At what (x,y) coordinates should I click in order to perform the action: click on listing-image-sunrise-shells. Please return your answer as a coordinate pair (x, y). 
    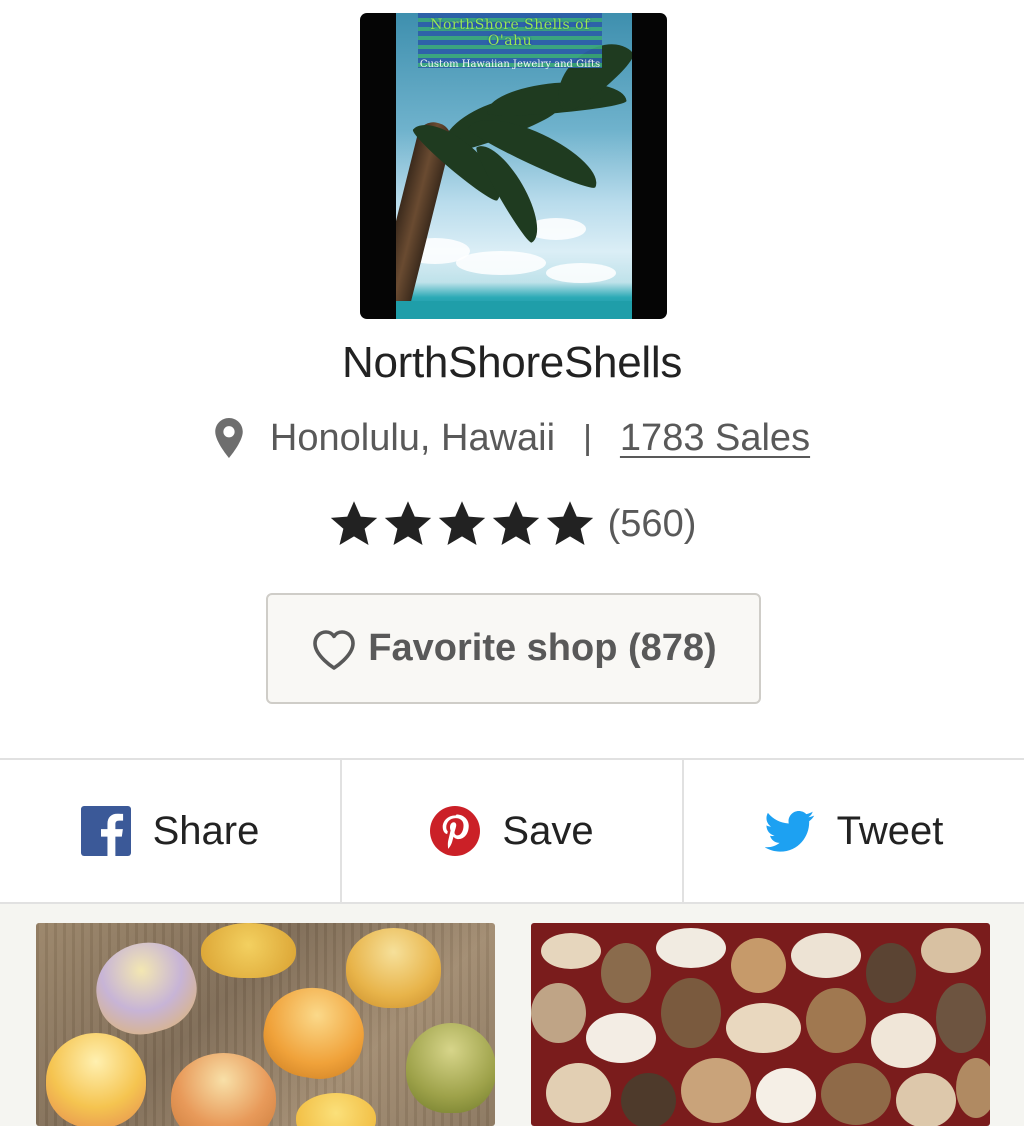
    Looking at the image, I should click on (265, 1024).